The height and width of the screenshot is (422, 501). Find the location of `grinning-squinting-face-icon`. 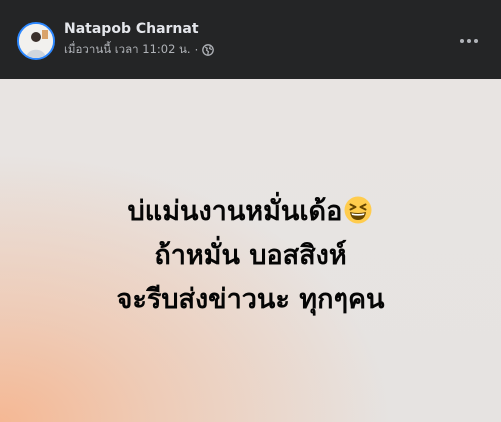

grinning-squinting-face-icon is located at coordinates (358, 210).